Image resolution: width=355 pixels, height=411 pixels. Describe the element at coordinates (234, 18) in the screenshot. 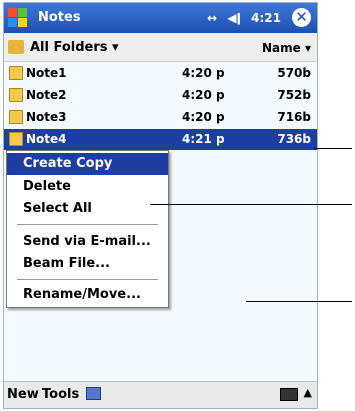

I see `speaker-icon: ◀ǀ` at that location.